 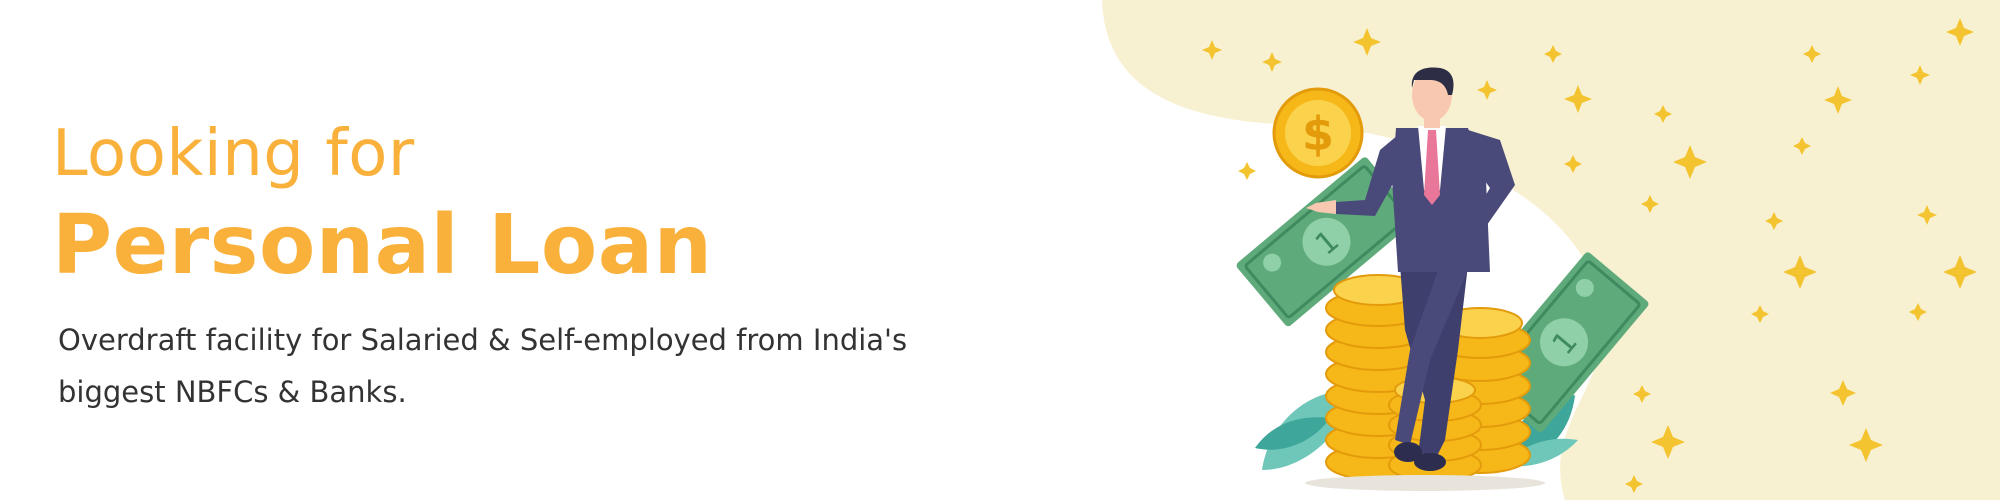 What do you see at coordinates (233, 154) in the screenshot?
I see `headline-looking-for: Looking for` at bounding box center [233, 154].